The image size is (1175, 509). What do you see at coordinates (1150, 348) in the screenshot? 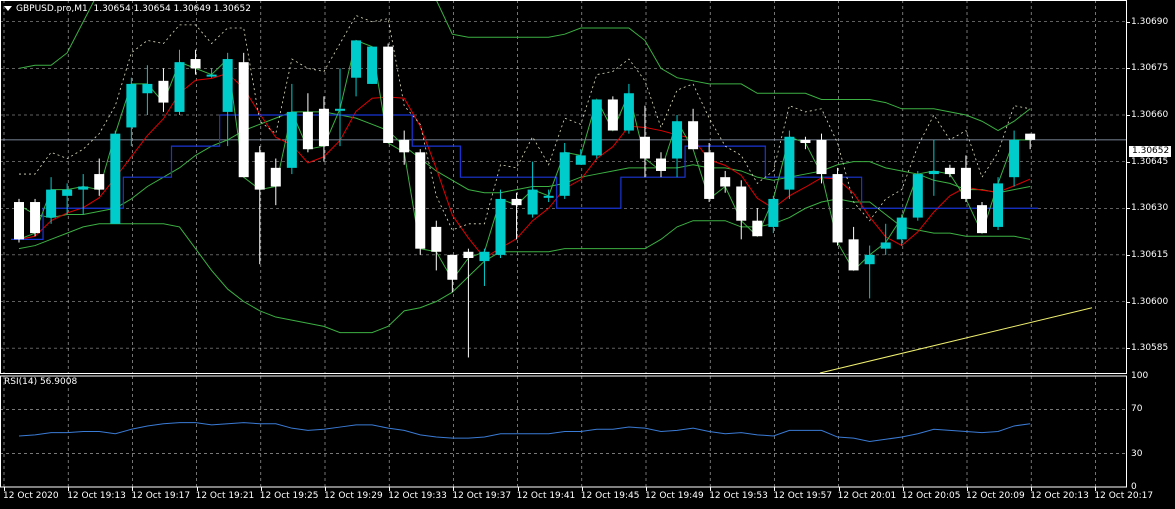
I see `price-axis-label: 1.30585` at bounding box center [1150, 348].